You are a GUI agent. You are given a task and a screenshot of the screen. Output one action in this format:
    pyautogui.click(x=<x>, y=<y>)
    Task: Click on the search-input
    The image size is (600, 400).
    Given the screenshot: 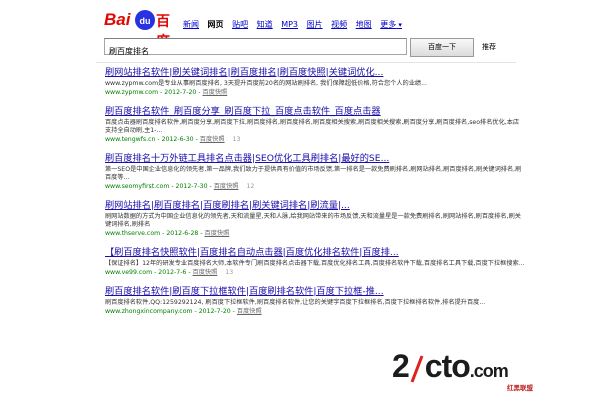 What is the action you would take?
    pyautogui.click(x=254, y=51)
    